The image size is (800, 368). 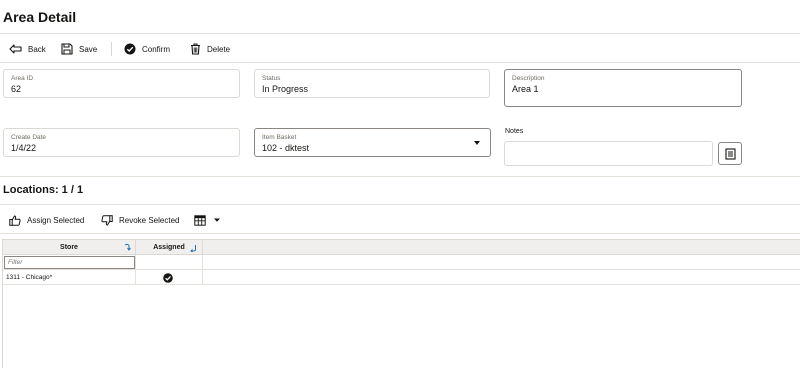 I want to click on create-date-label: Create Date, so click(x=29, y=137).